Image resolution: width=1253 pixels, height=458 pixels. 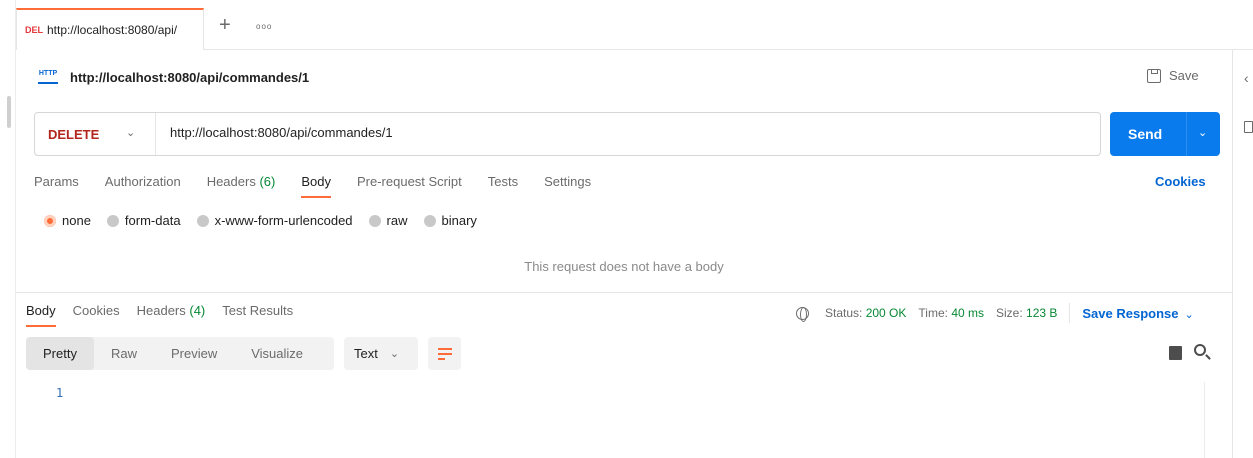 What do you see at coordinates (197, 310) in the screenshot?
I see `response-headers-count: (4)` at bounding box center [197, 310].